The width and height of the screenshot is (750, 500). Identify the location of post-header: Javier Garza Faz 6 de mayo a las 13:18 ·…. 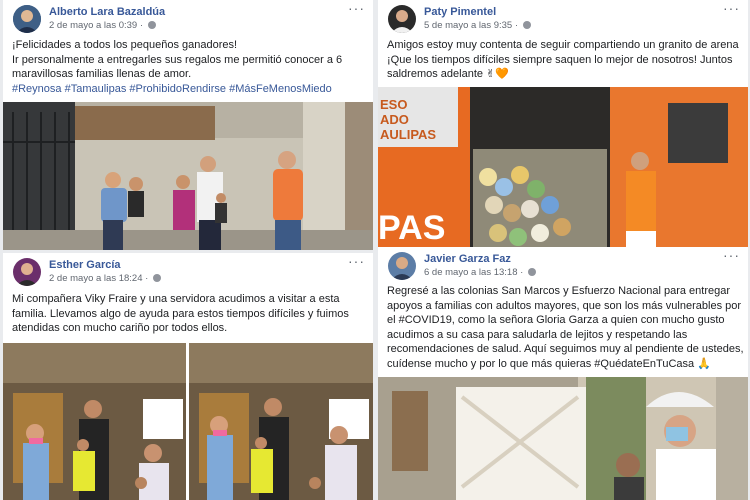
(563, 267).